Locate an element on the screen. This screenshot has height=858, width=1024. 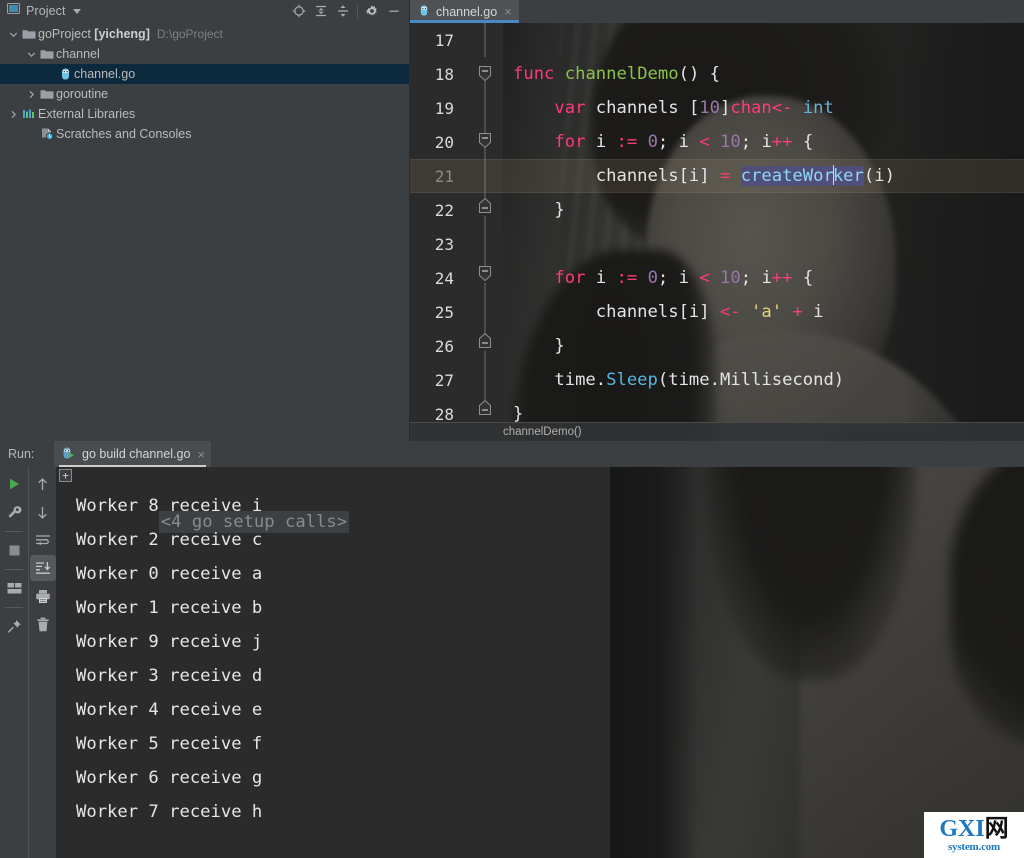
tree-item-path: D:\goProject is located at coordinates (189, 34).